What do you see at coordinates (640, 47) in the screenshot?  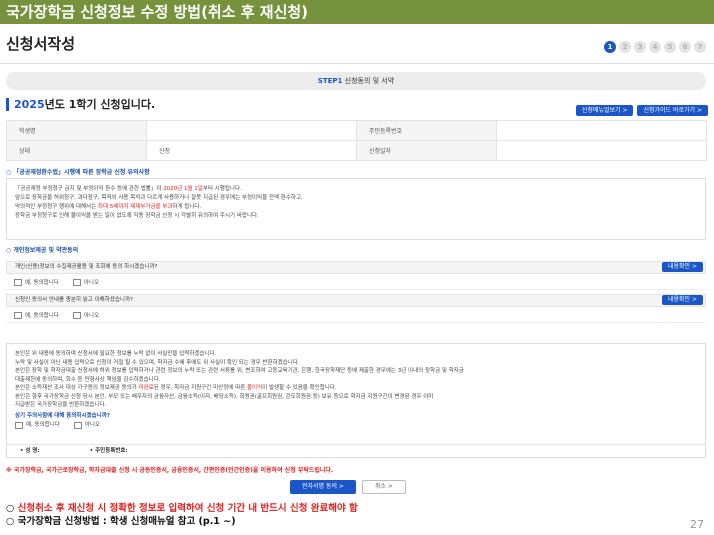 I see `step-3: 3` at bounding box center [640, 47].